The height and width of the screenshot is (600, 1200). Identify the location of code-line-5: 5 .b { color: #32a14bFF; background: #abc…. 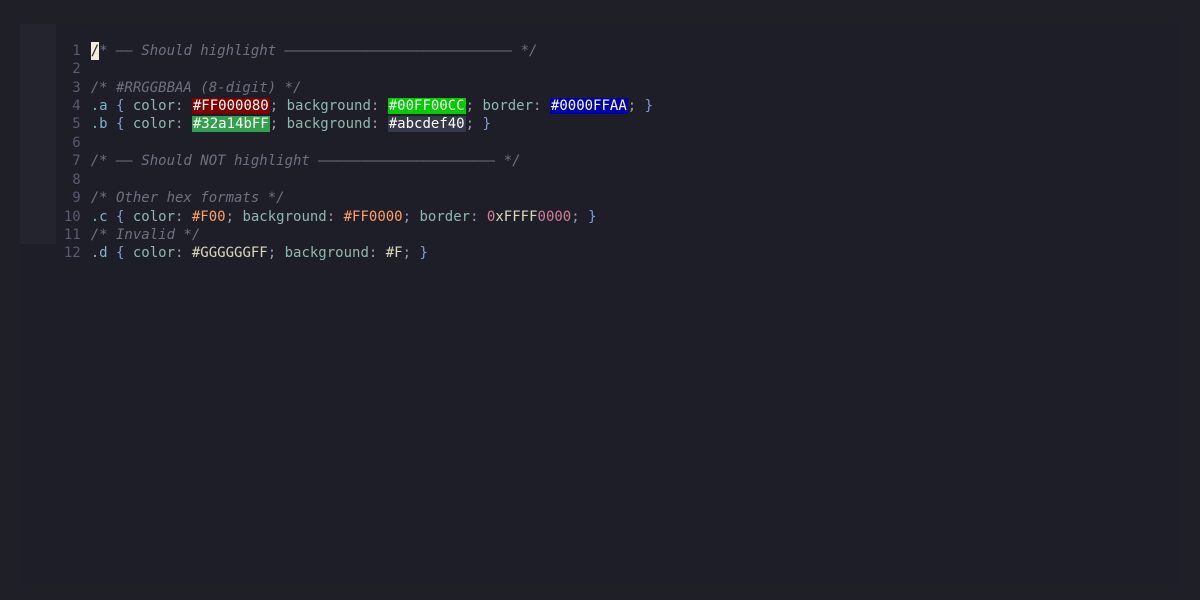
(255, 114).